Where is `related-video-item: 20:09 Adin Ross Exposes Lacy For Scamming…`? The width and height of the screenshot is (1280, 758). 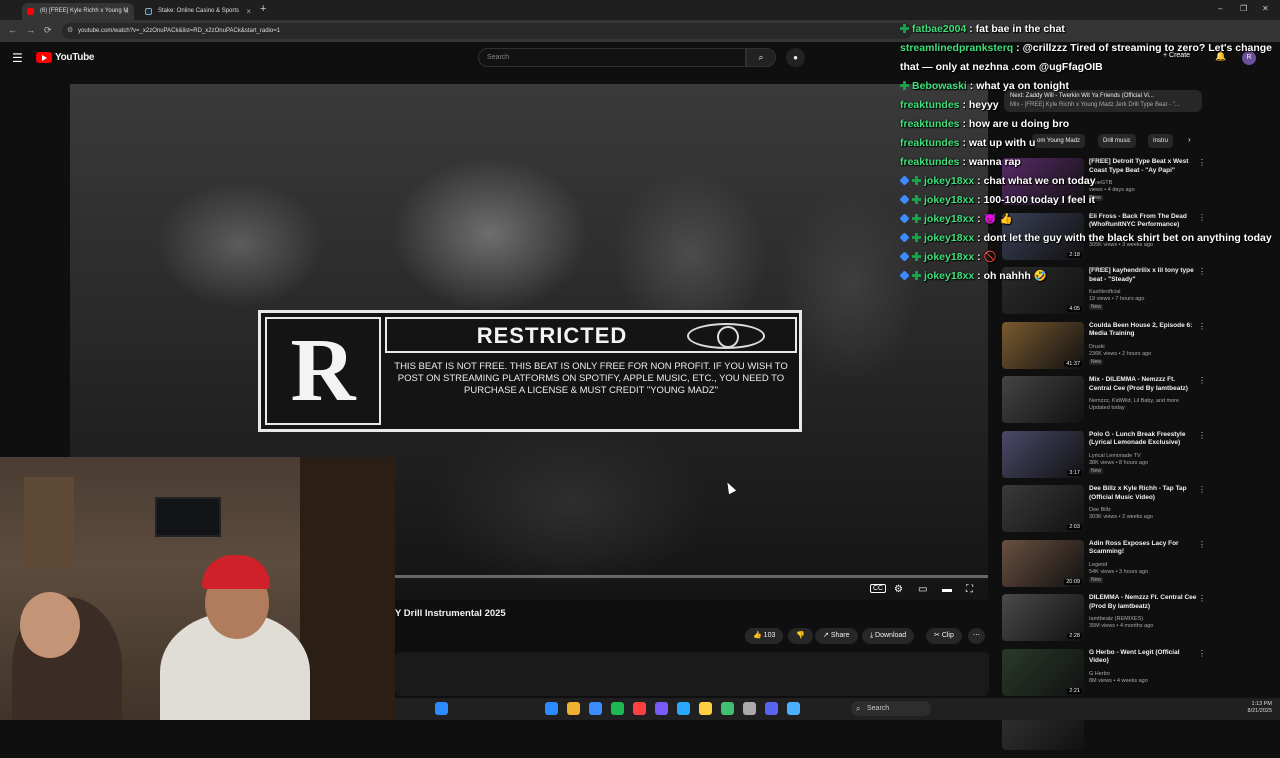
related-video-item: 20:09 Adin Ross Exposes Lacy For Scamming… is located at coordinates (1104, 567).